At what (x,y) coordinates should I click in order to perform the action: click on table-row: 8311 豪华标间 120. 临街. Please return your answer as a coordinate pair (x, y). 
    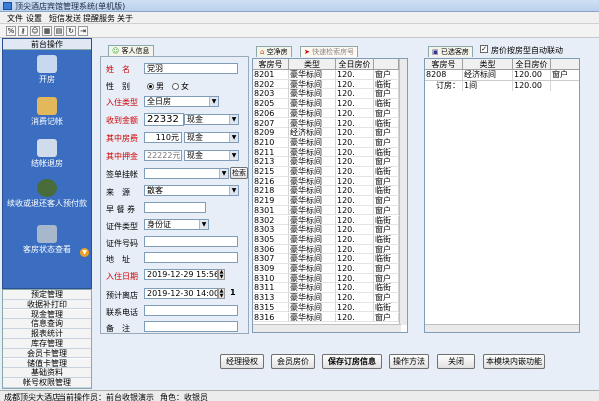
    Looking at the image, I should click on (326, 288).